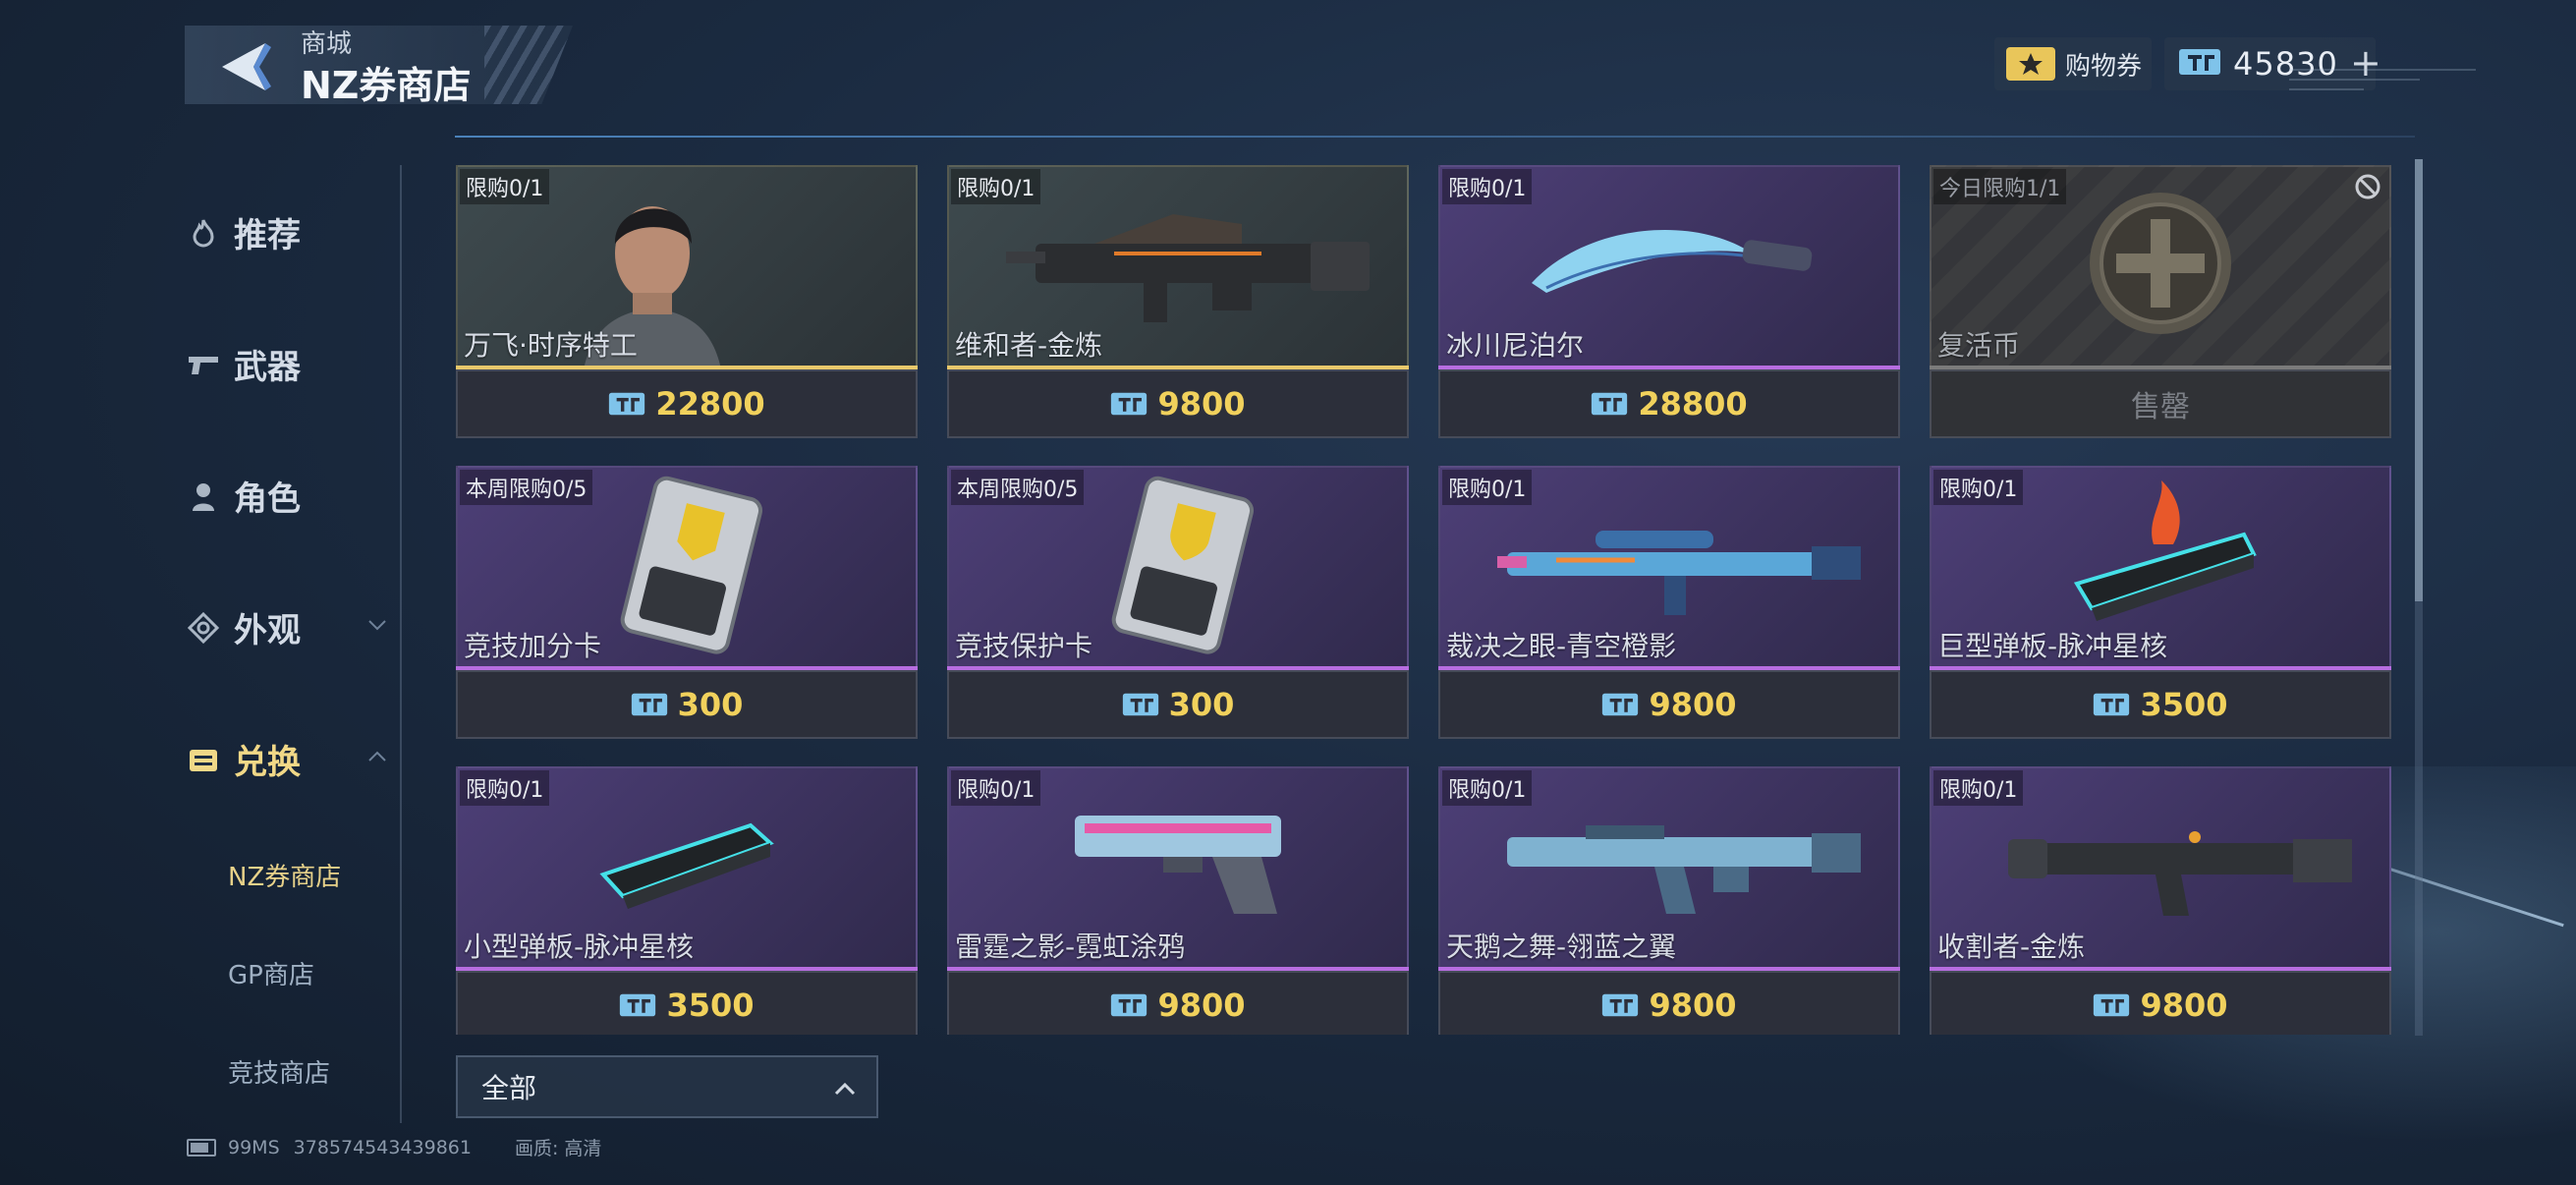 The image size is (2576, 1185). Describe the element at coordinates (667, 1087) in the screenshot. I see `category-filter-dropdown: 全部` at that location.